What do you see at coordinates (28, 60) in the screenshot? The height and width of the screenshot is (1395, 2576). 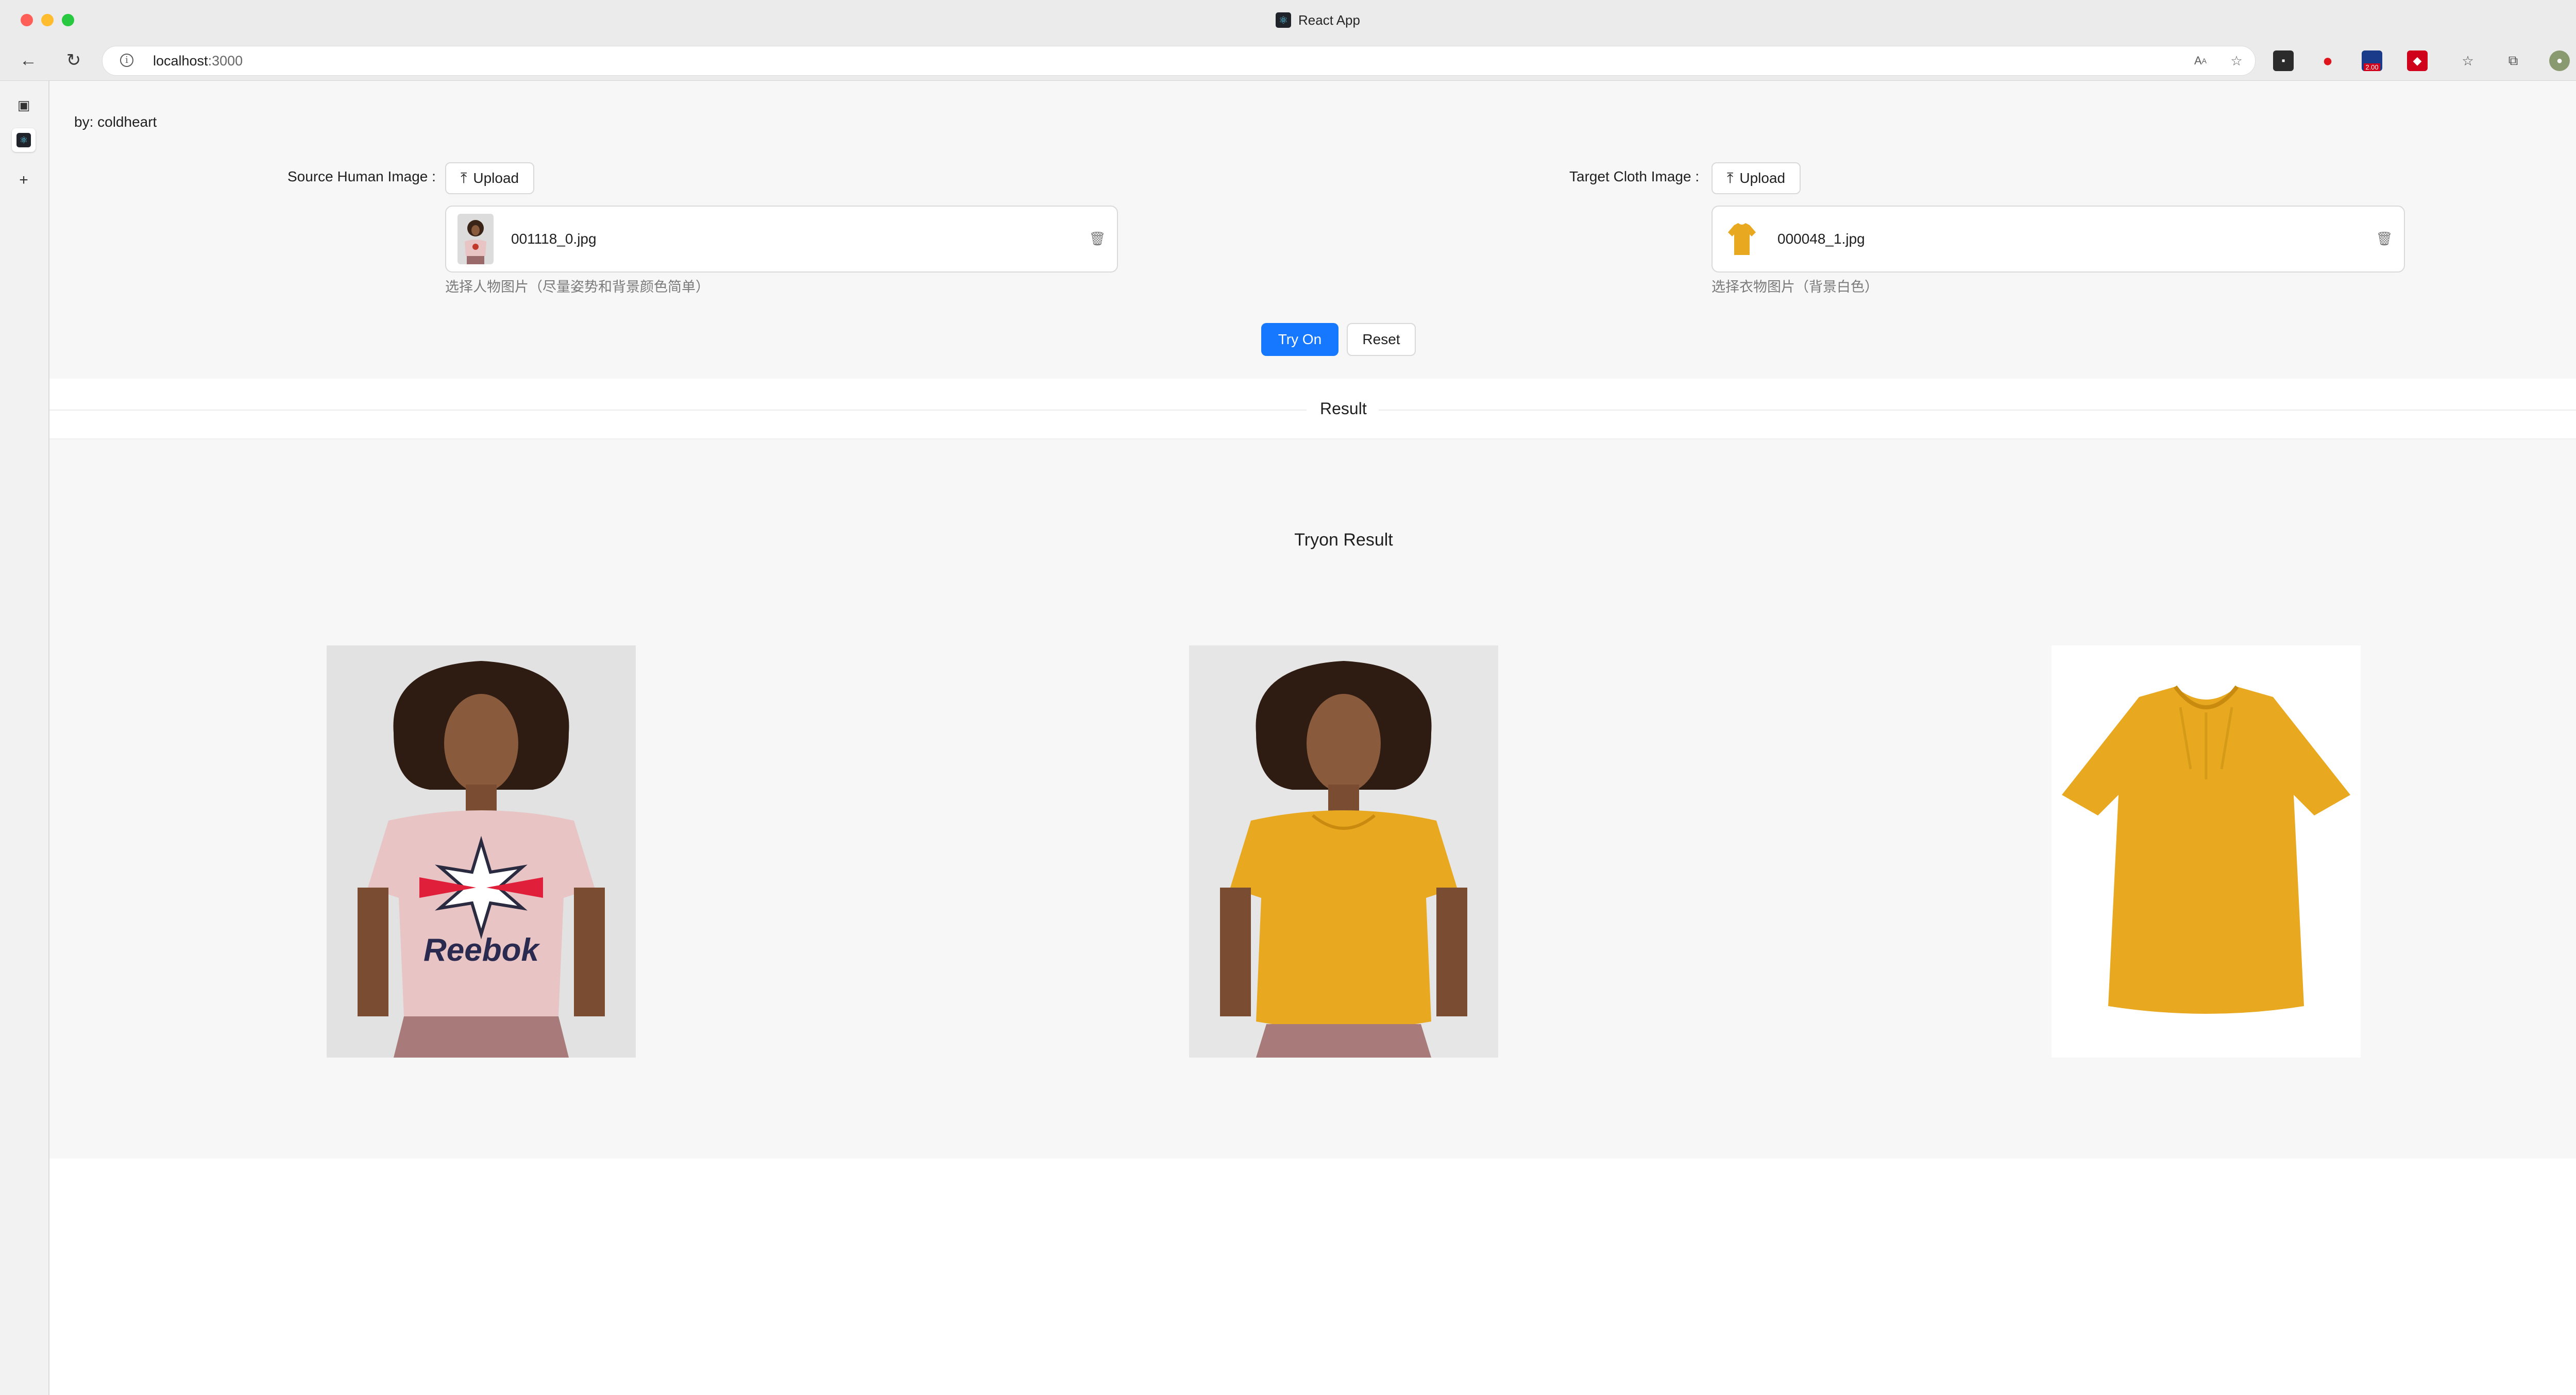 I see `back-icon: ←` at bounding box center [28, 60].